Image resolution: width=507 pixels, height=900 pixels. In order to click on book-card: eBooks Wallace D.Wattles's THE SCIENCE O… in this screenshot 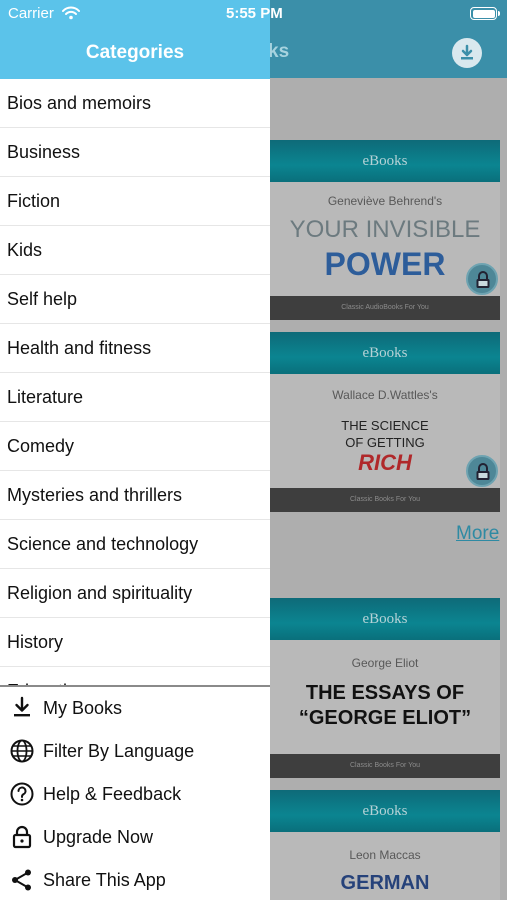, I will do `click(385, 422)`.